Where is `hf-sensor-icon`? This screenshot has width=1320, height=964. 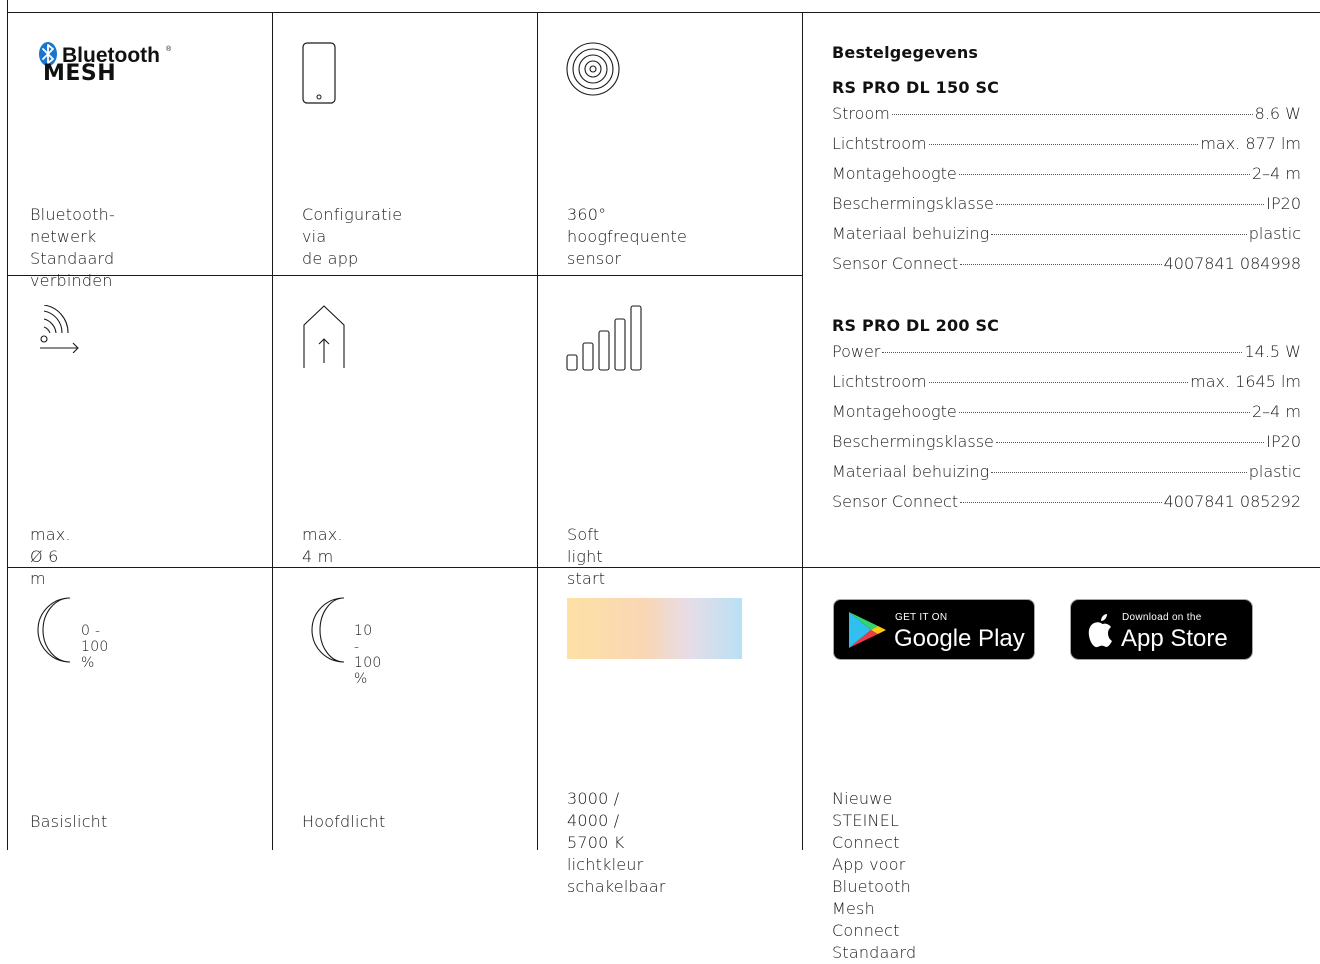 hf-sensor-icon is located at coordinates (593, 69).